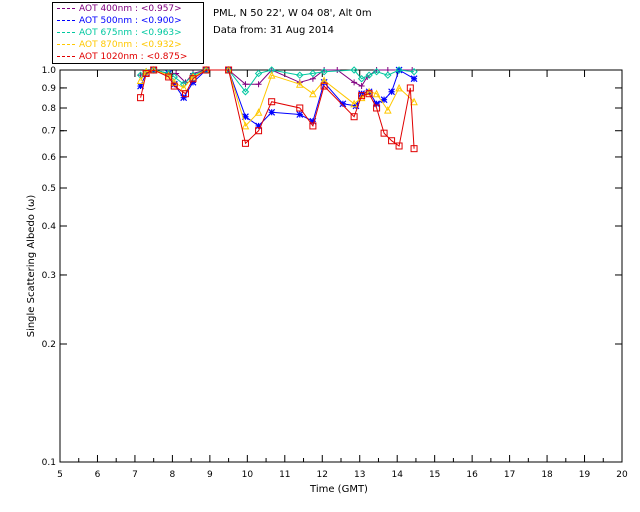 This screenshot has height=512, width=640. I want to click on x-tick-label: 10, so click(248, 475).